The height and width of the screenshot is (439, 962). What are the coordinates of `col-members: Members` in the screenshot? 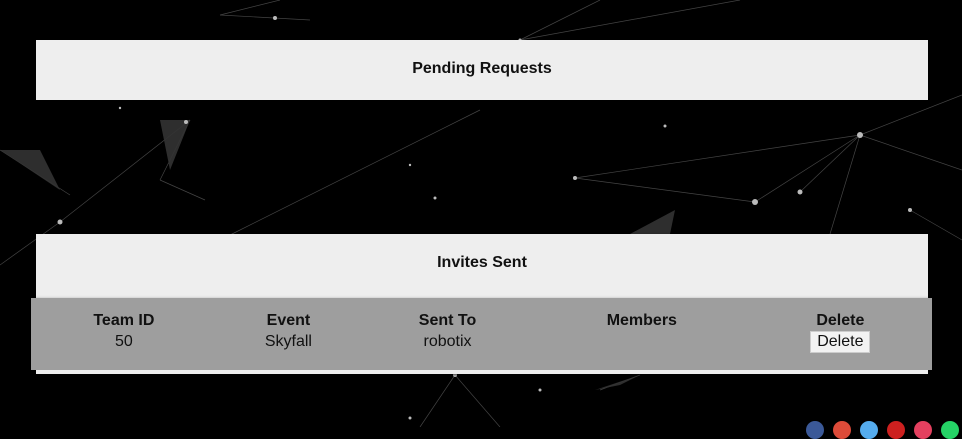 It's located at (641, 320).